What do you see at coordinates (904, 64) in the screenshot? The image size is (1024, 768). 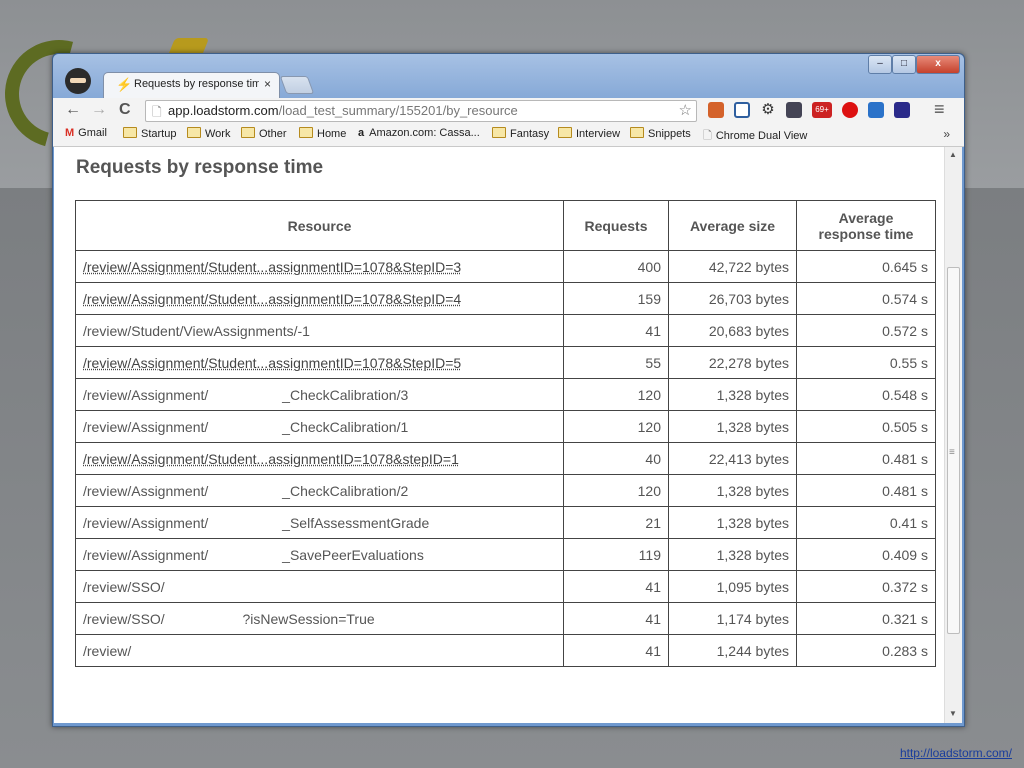 I see `maximize-button: □` at bounding box center [904, 64].